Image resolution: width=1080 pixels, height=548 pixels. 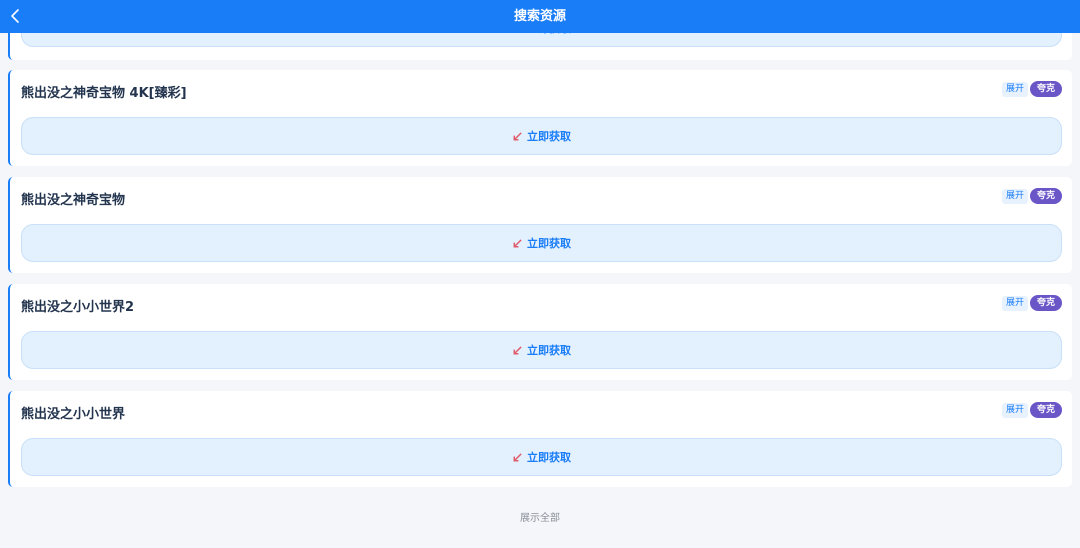 What do you see at coordinates (104, 93) in the screenshot?
I see `result-title: 熊出没之神奇宝物 4K[臻彩]` at bounding box center [104, 93].